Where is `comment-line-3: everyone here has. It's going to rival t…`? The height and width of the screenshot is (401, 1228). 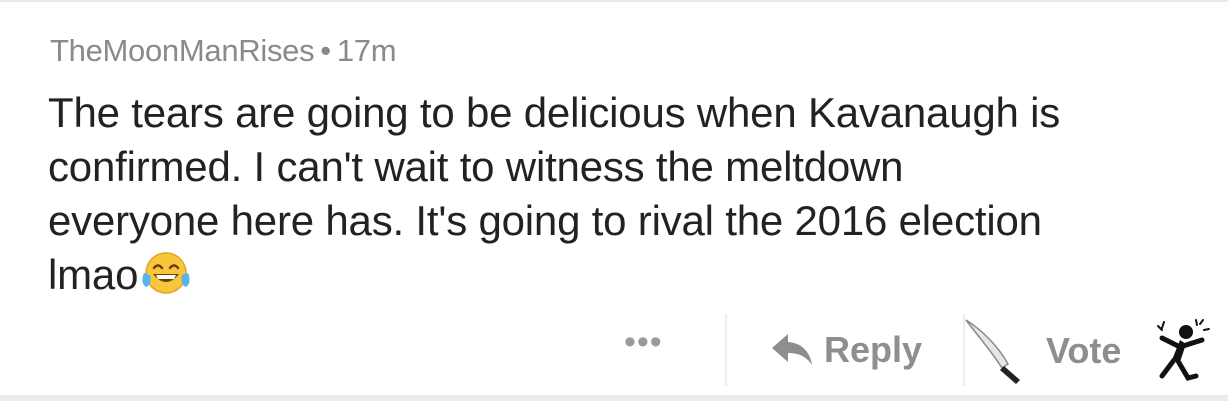
comment-line-3: everyone here has. It's going to rival t… is located at coordinates (545, 220).